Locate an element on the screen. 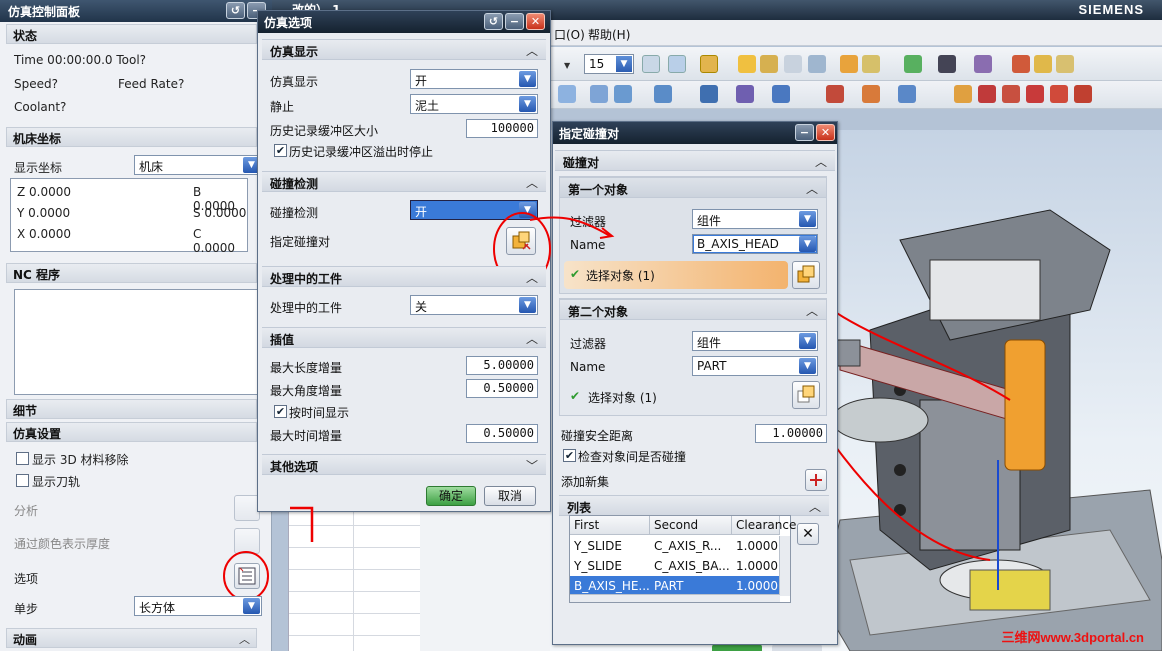 The height and width of the screenshot is (651, 1162). collision-pairs-header: 碰撞对 ︿ is located at coordinates (695, 160).